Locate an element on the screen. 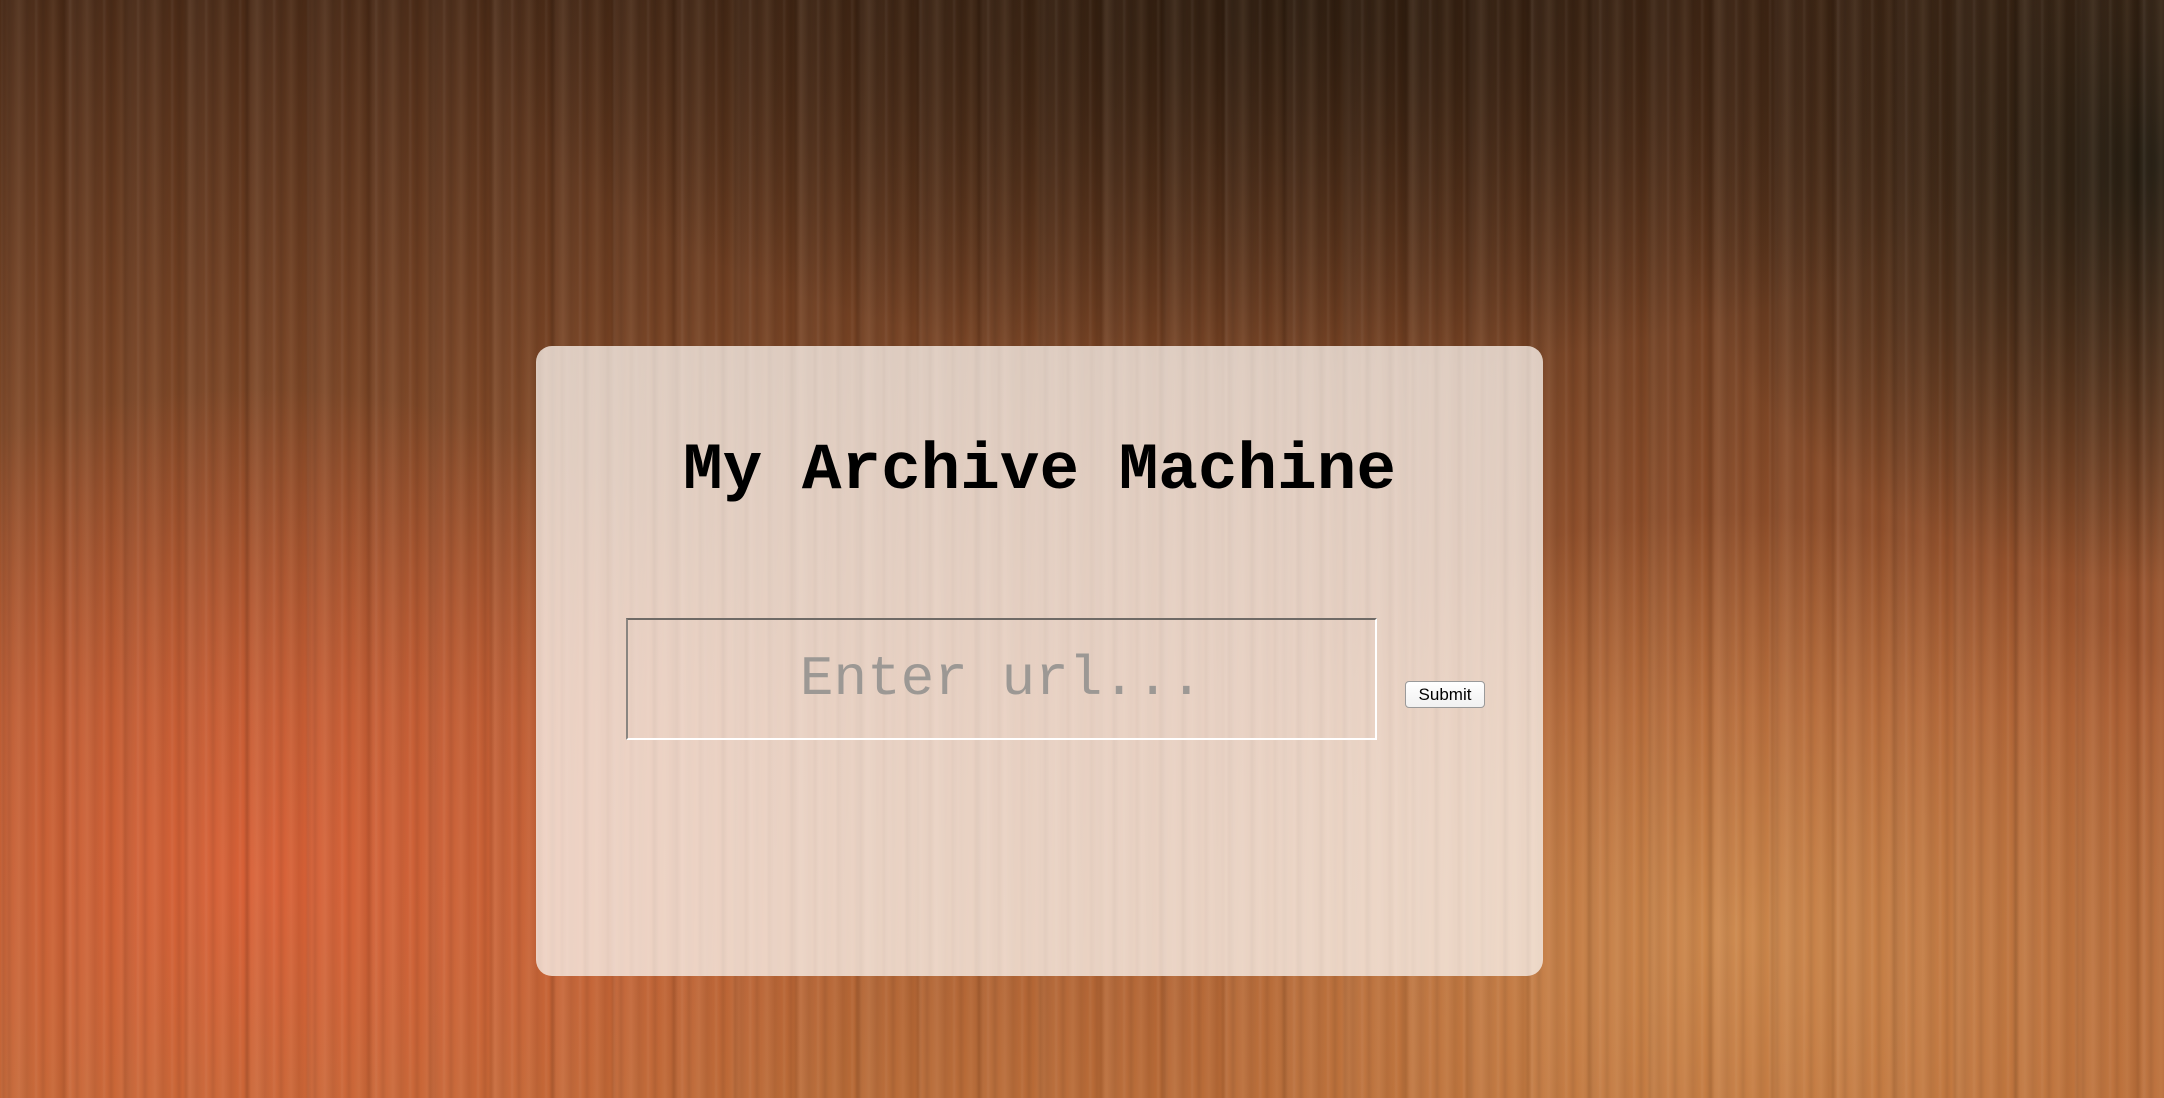 The width and height of the screenshot is (2164, 1098). page-title: My Archive Machine is located at coordinates (1039, 470).